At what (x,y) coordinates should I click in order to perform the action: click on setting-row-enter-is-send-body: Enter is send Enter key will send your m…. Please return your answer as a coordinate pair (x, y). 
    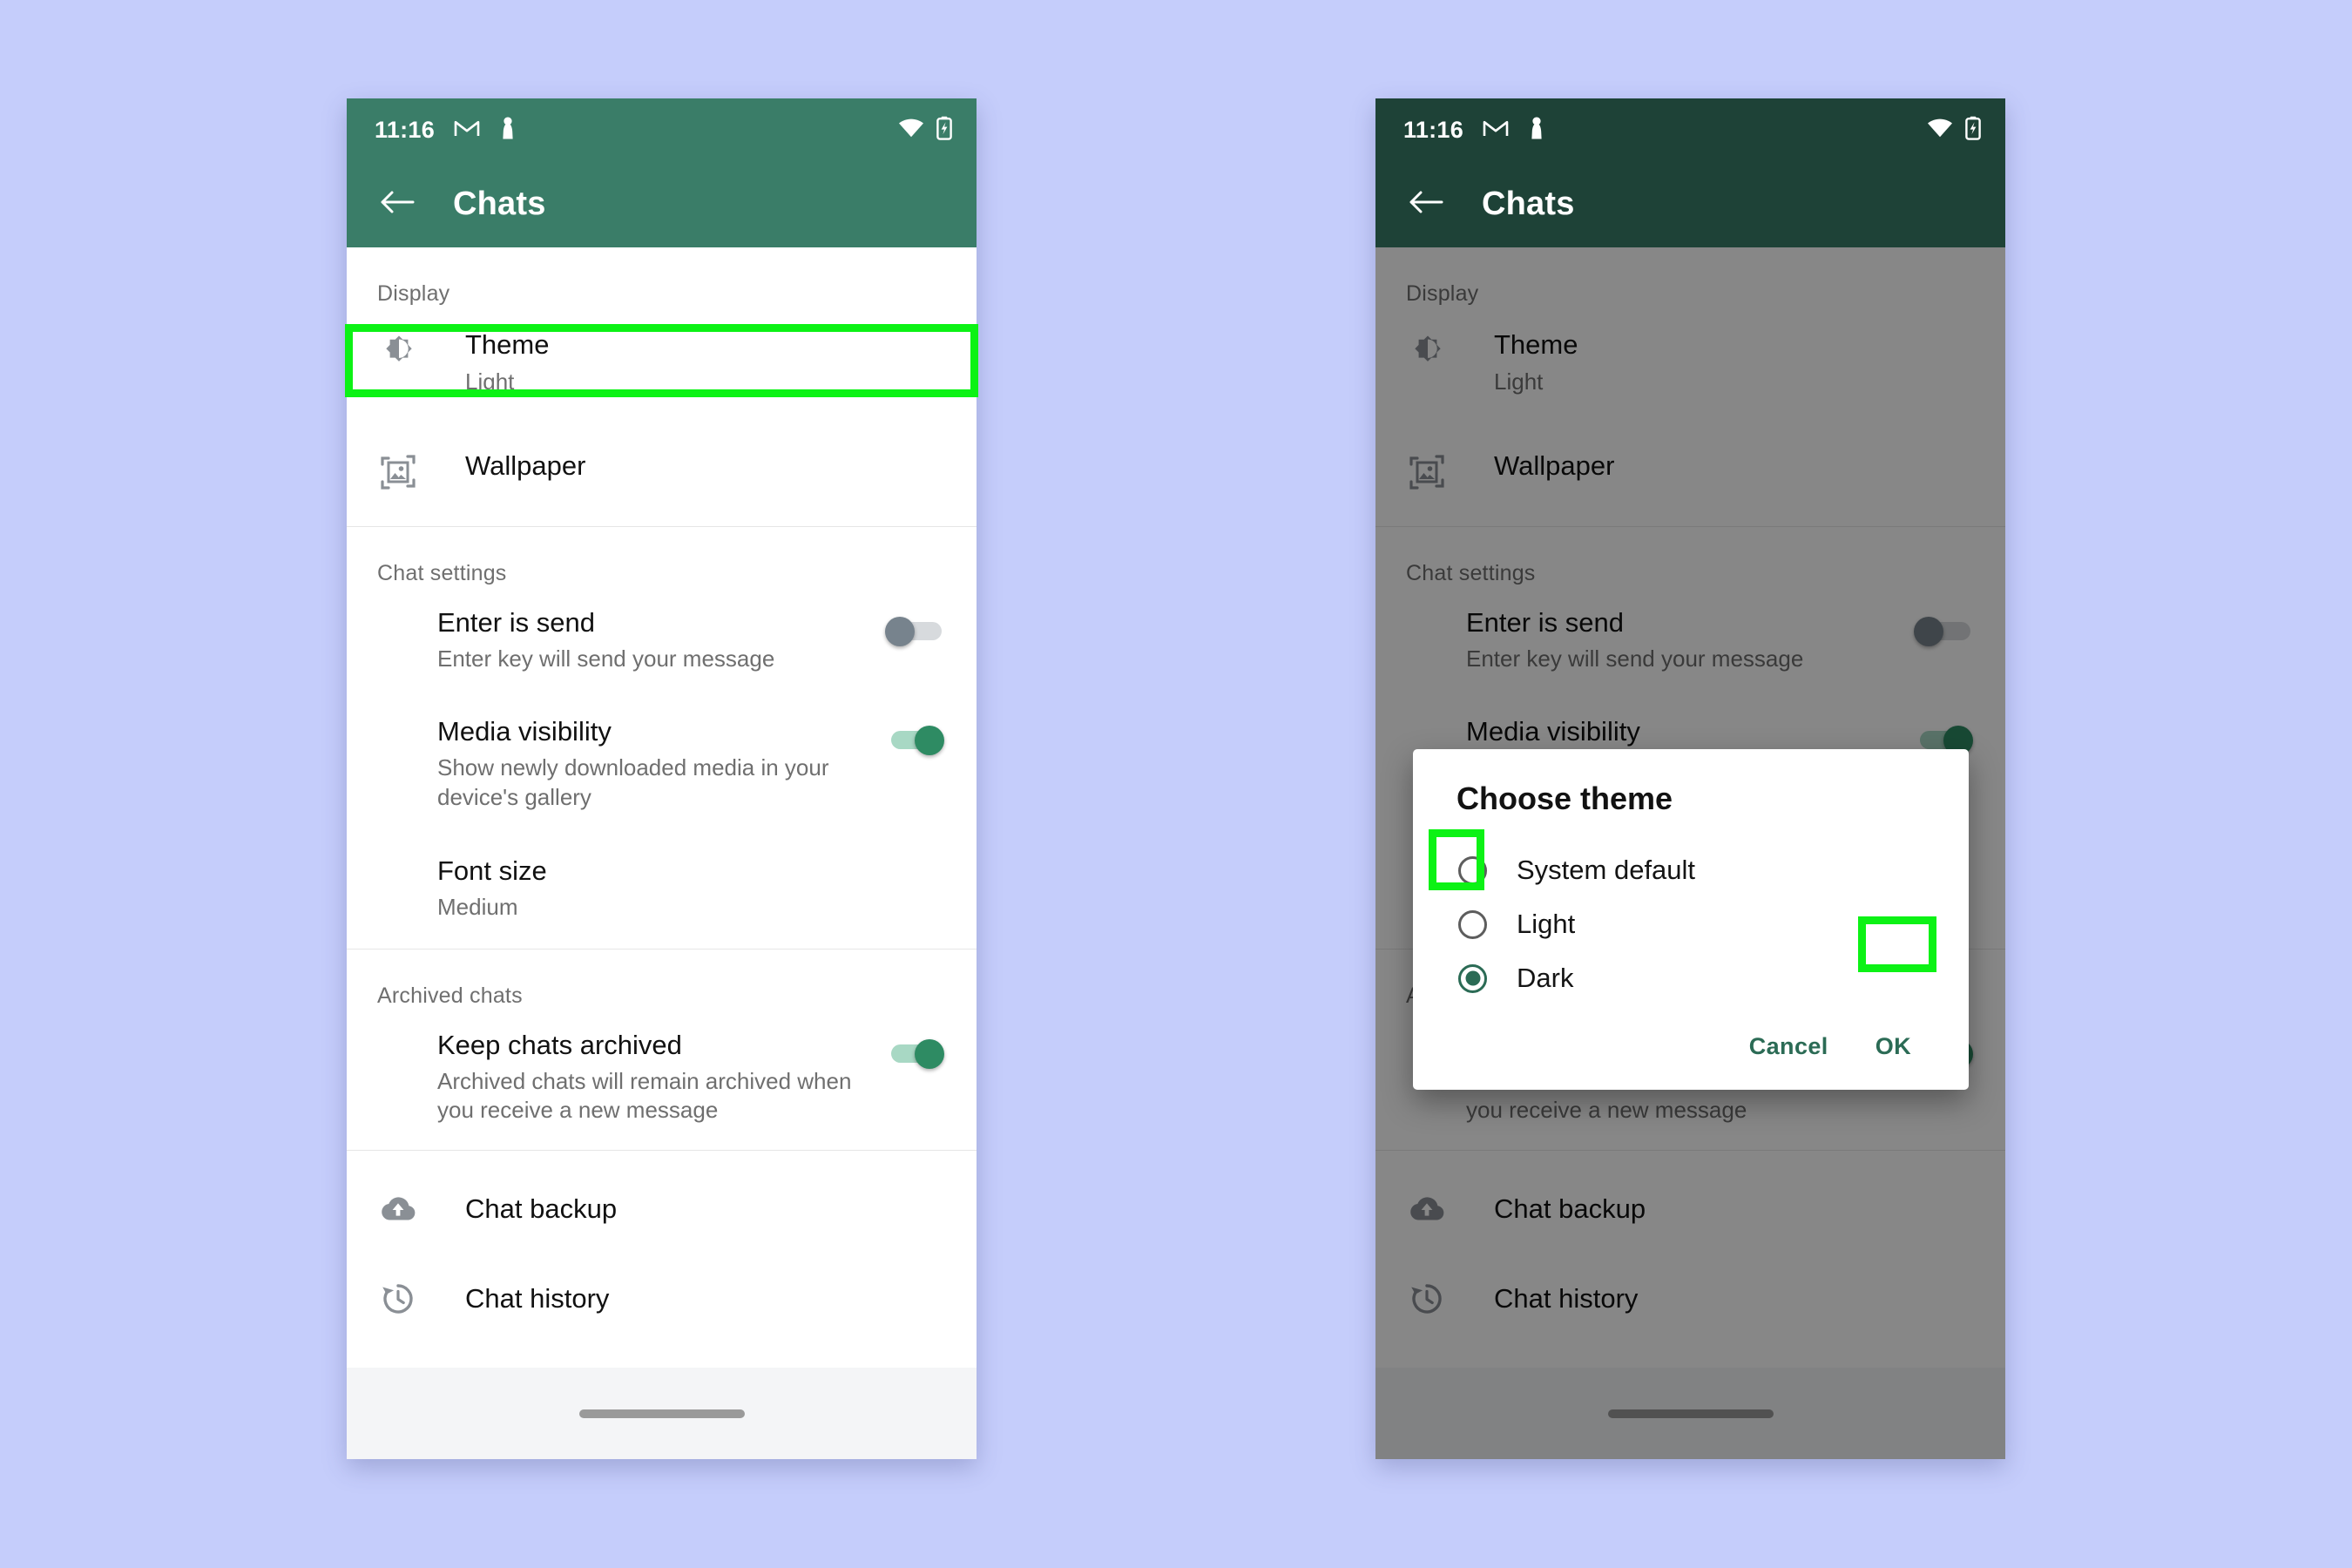
    Looking at the image, I should click on (662, 640).